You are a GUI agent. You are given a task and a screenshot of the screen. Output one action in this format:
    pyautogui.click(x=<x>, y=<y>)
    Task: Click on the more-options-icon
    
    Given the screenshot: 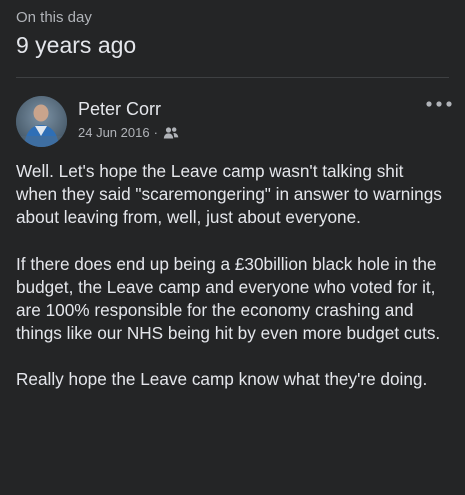 What is the action you would take?
    pyautogui.click(x=439, y=104)
    